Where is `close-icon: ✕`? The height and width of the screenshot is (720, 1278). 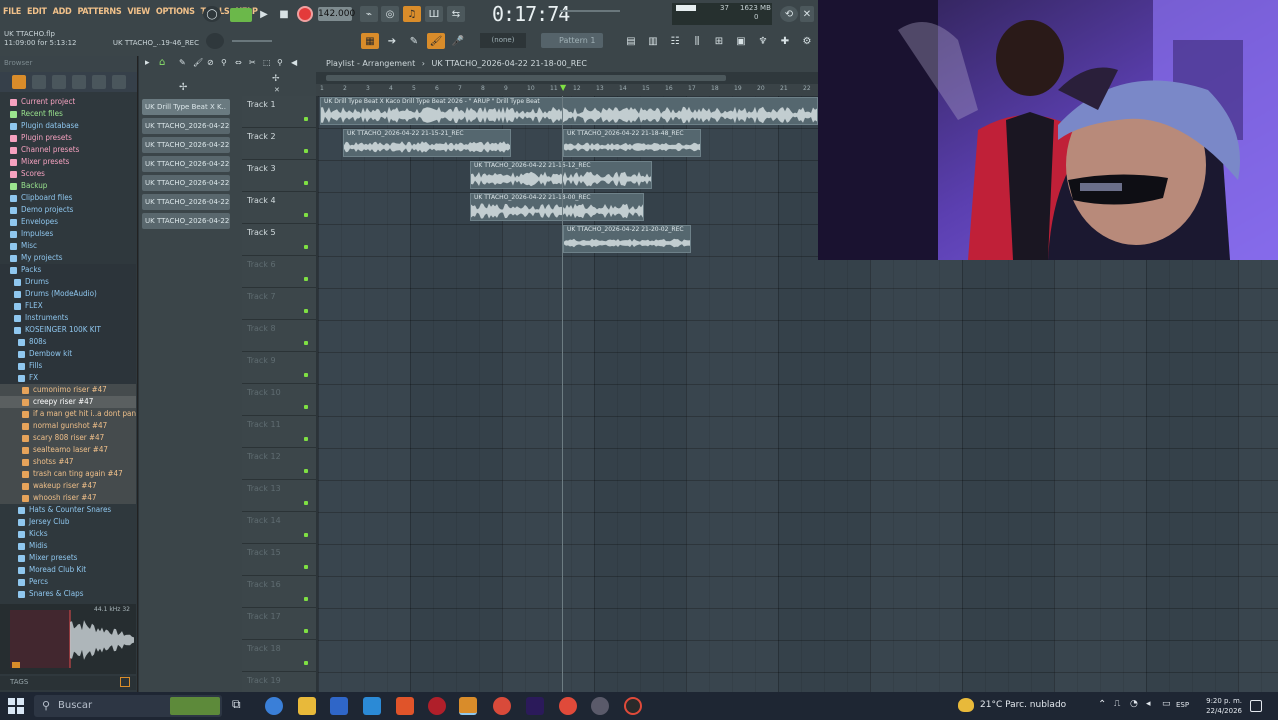
close-icon: ✕ is located at coordinates (807, 14).